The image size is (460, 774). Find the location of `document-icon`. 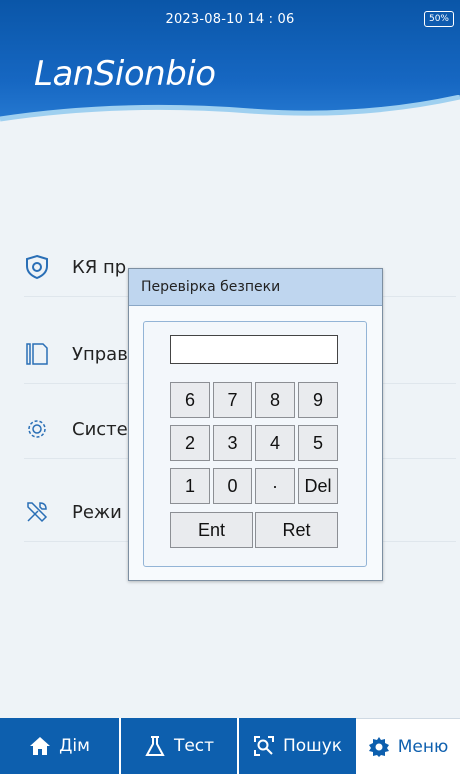

document-icon is located at coordinates (37, 354).